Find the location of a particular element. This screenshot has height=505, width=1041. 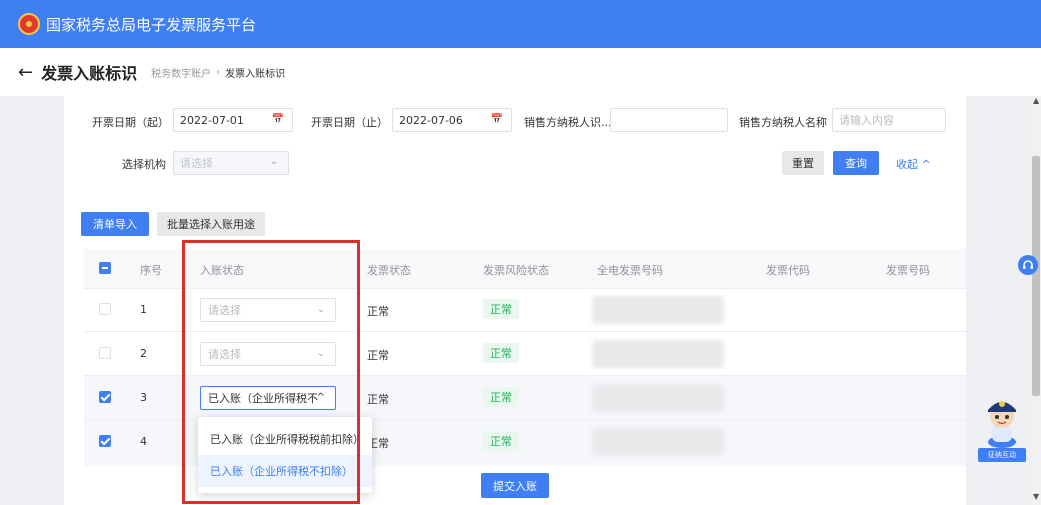

chevron-up-icon: ^ is located at coordinates (926, 164).